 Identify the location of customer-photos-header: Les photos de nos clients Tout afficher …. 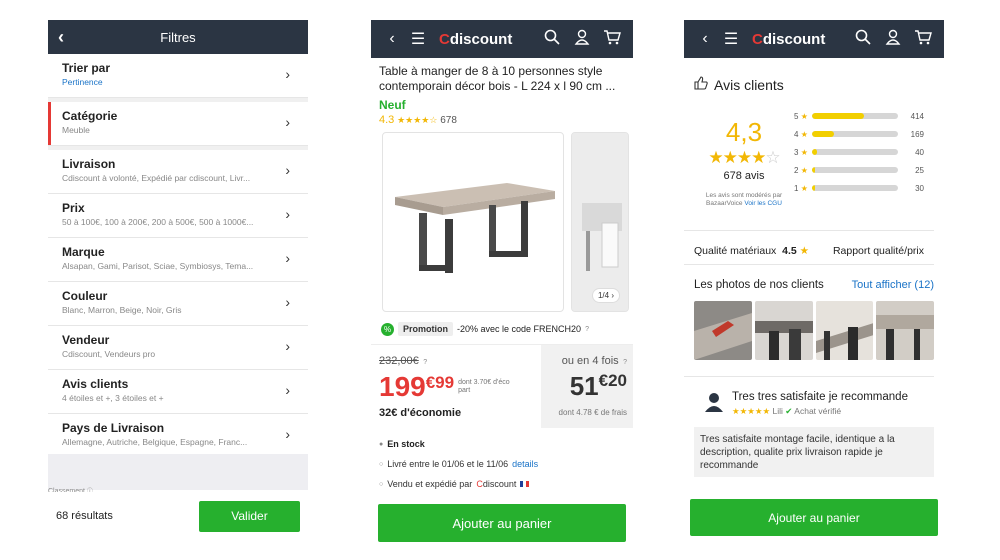
(814, 278).